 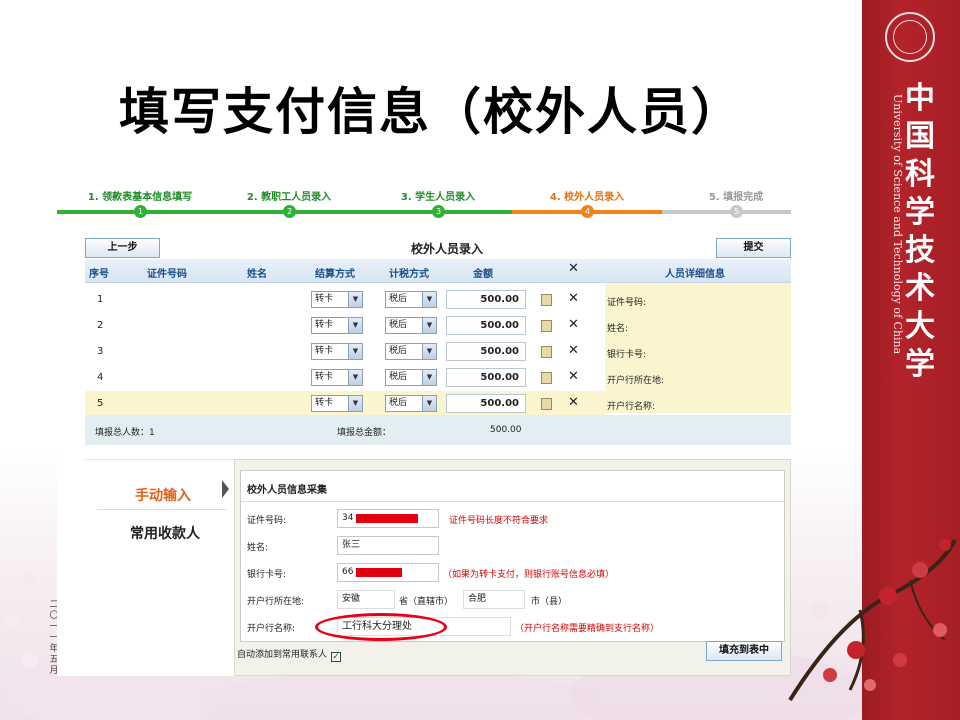 What do you see at coordinates (257, 274) in the screenshot?
I see `col-name: 姓名` at bounding box center [257, 274].